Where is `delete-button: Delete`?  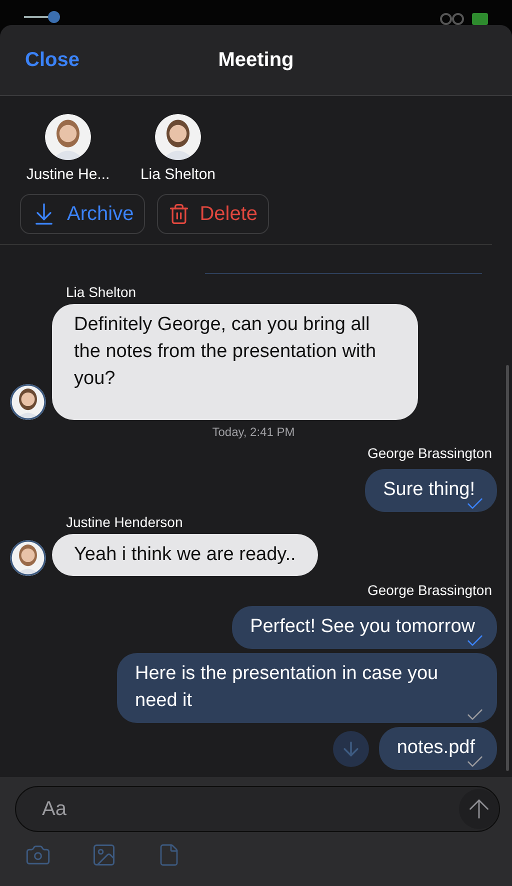
delete-button: Delete is located at coordinates (212, 214).